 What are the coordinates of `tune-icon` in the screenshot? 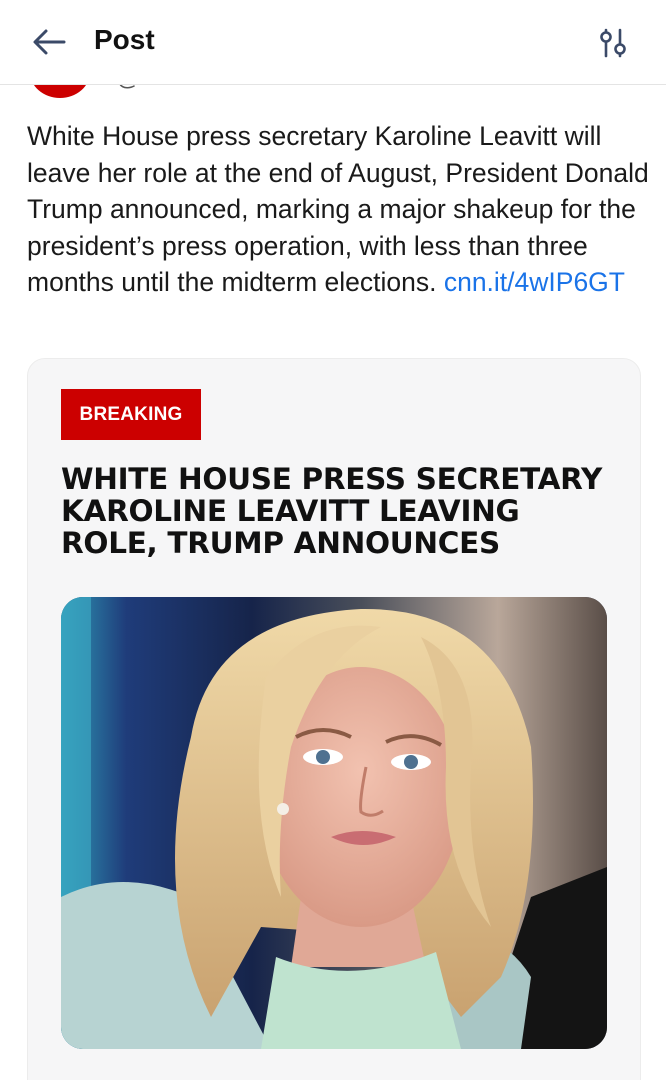 It's located at (613, 43).